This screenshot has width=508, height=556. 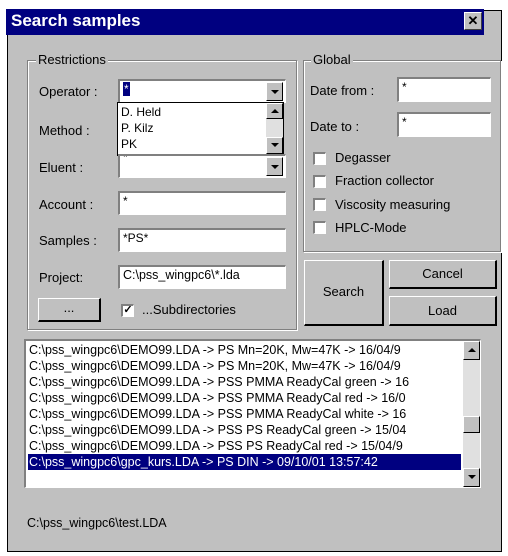 I want to click on search-label: Search, so click(x=343, y=291).